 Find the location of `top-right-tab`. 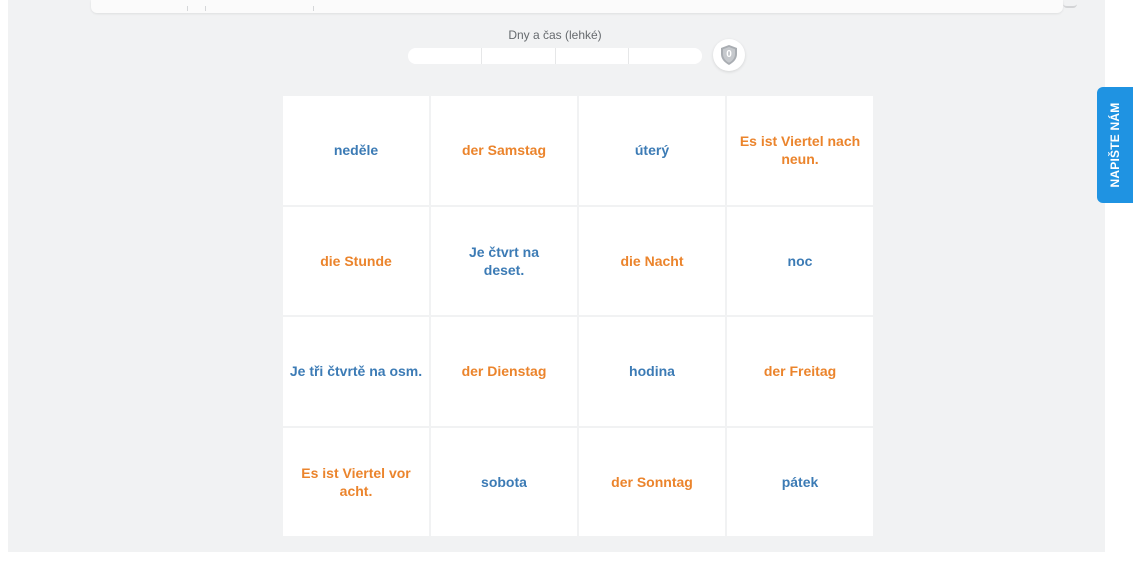

top-right-tab is located at coordinates (1070, 4).